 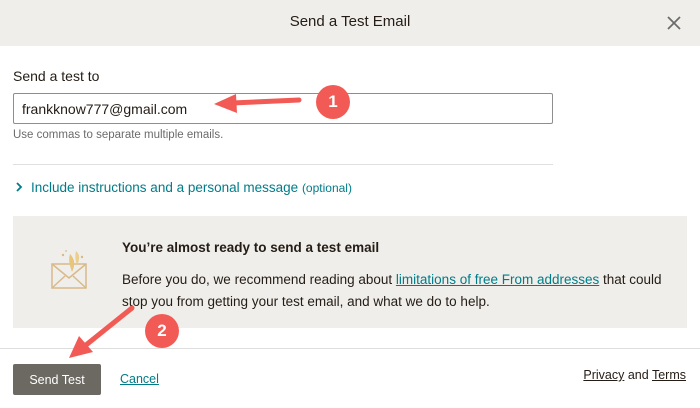 What do you see at coordinates (57, 379) in the screenshot?
I see `send-test-button: Send Test` at bounding box center [57, 379].